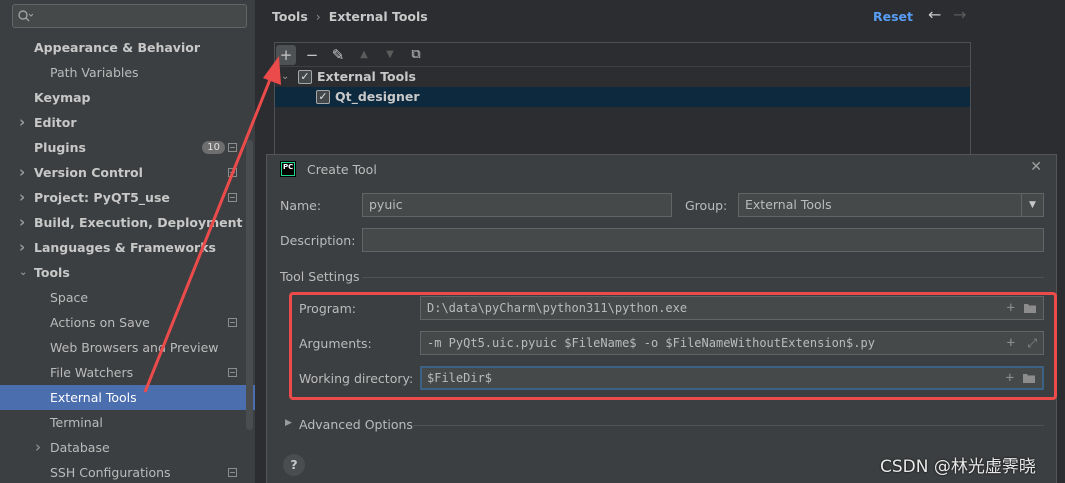 This screenshot has height=483, width=1065. Describe the element at coordinates (134, 347) in the screenshot. I see `sidebar-item-label: Web Browsers and Preview` at that location.